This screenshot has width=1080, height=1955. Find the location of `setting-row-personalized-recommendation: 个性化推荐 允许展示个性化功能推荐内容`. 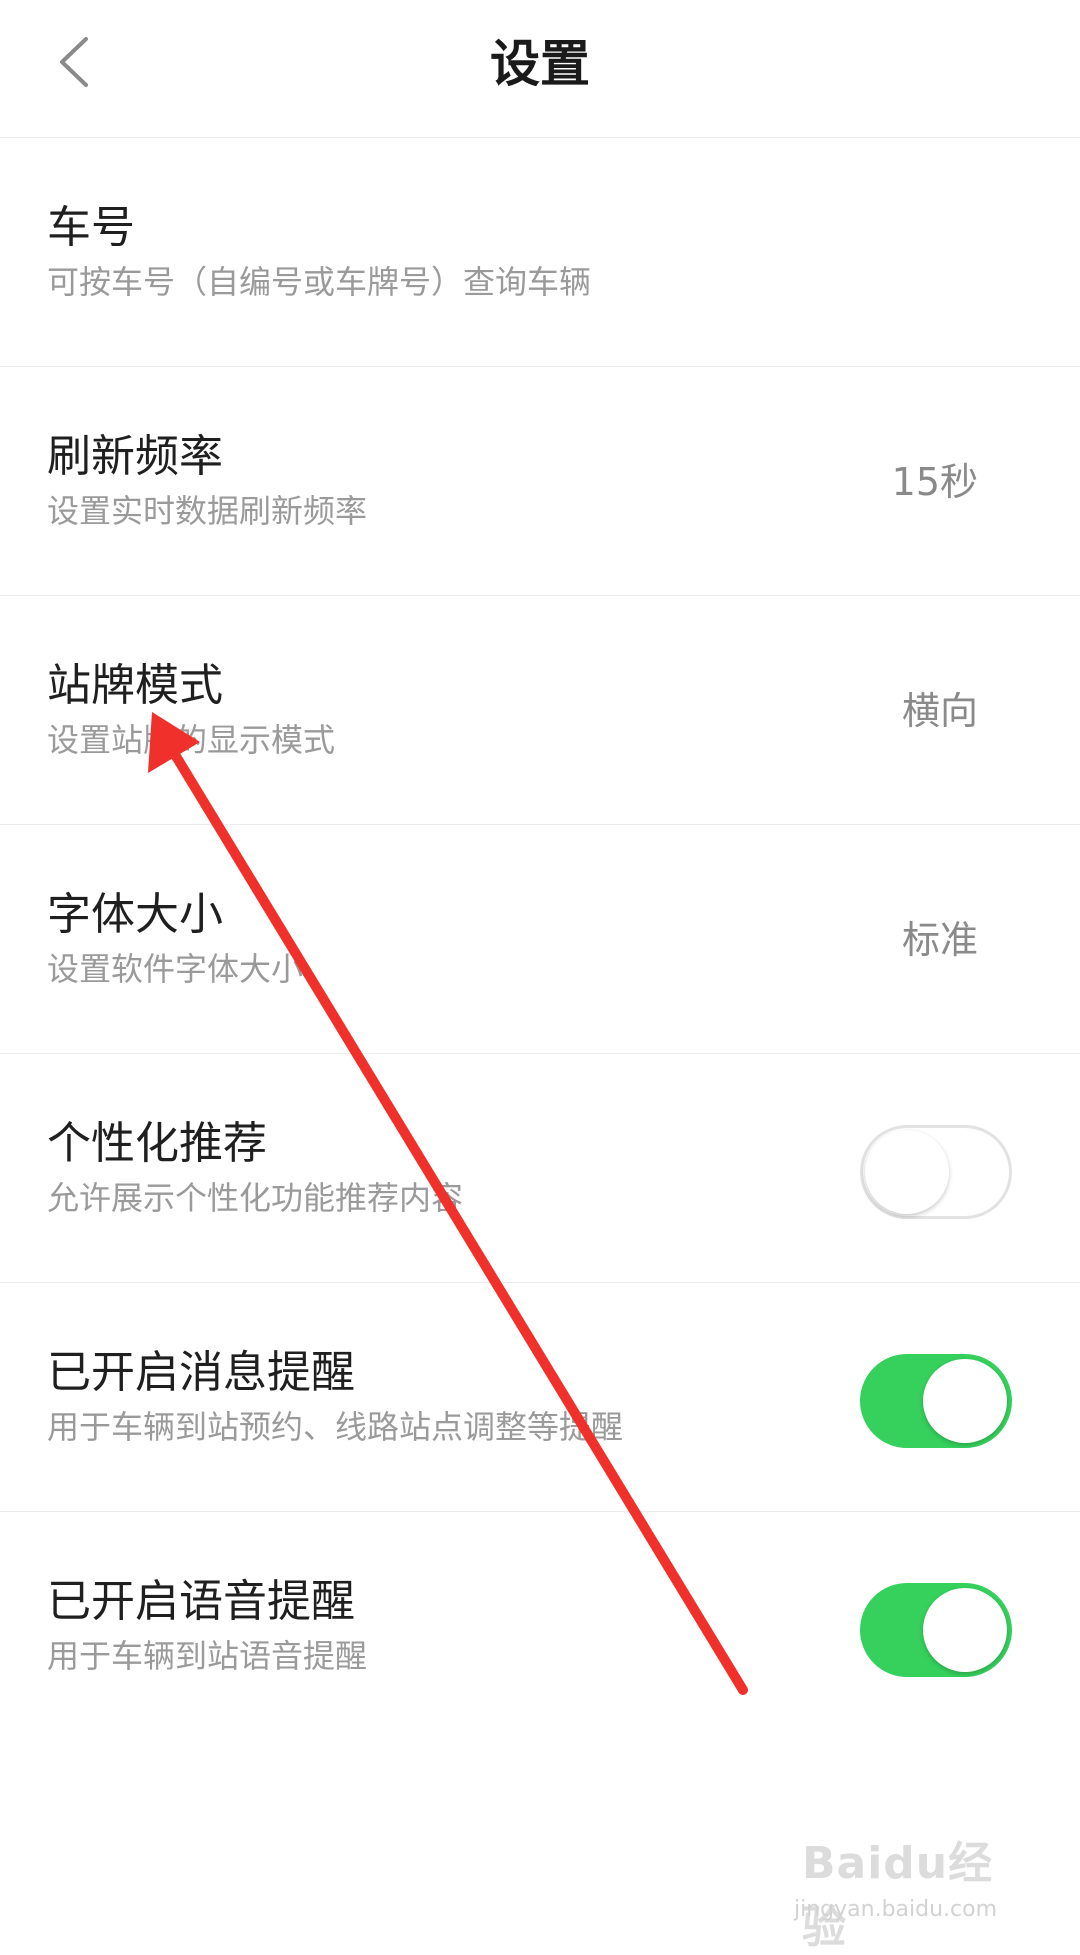

setting-row-personalized-recommendation: 个性化推荐 允许展示个性化功能推荐内容 is located at coordinates (540, 1168).